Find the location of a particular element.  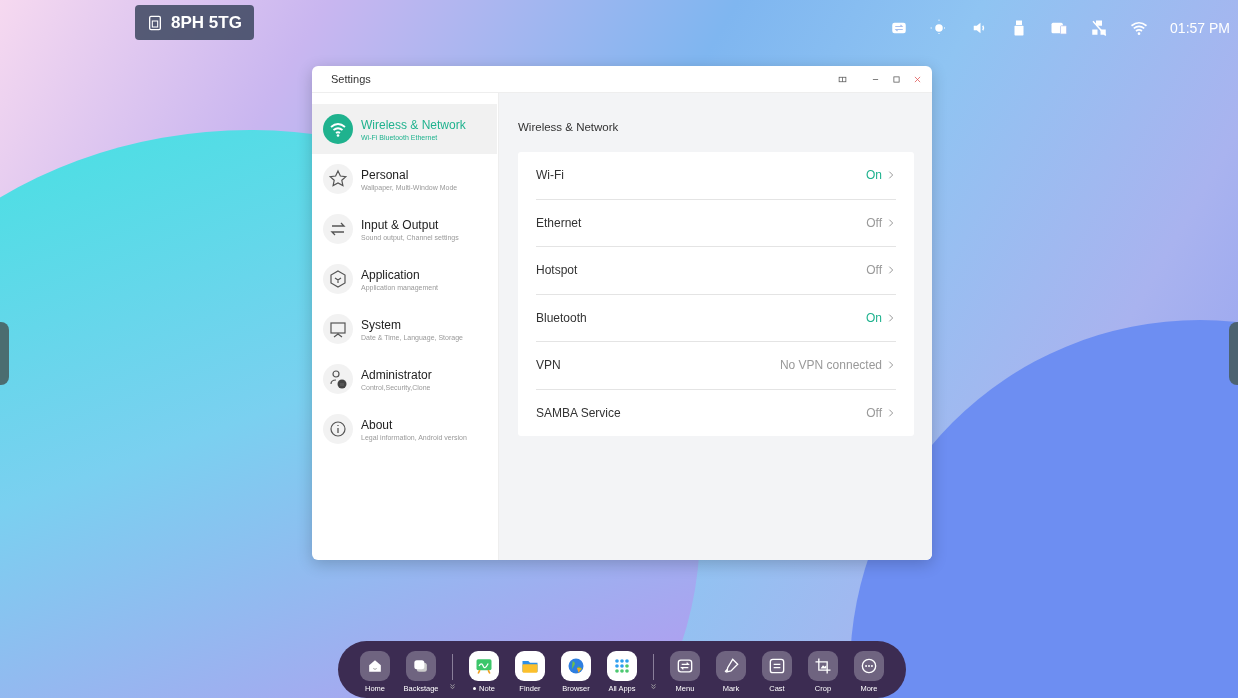

settings-row: SAMBA Service Off is located at coordinates (716, 412).